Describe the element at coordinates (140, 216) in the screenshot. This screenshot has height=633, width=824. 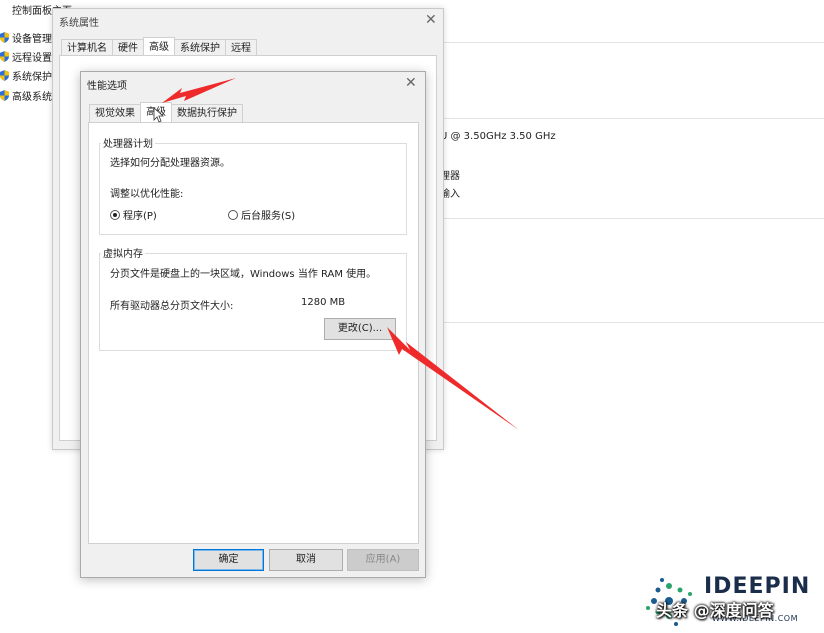
I see `programs-radio-label: 程序(P)` at that location.